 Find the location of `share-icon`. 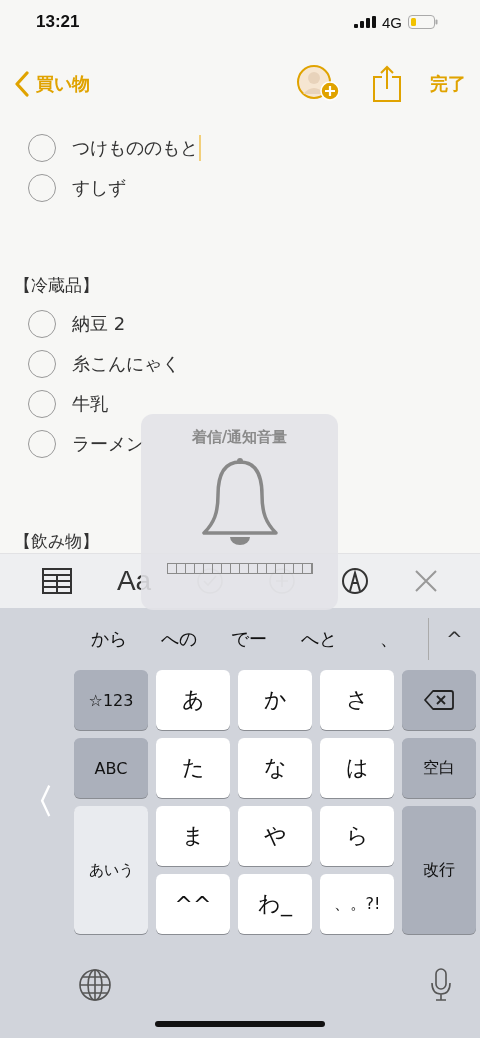

share-icon is located at coordinates (387, 84).